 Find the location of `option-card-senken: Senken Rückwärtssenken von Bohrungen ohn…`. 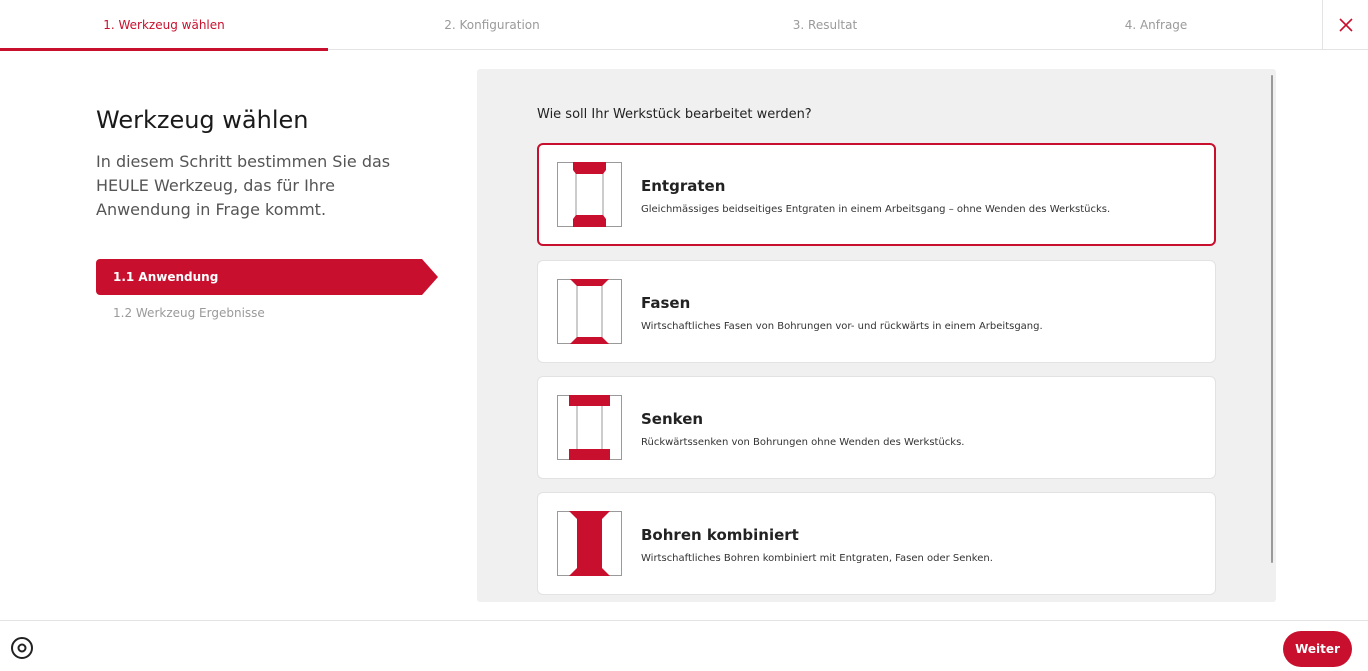

option-card-senken: Senken Rückwärtssenken von Bohrungen ohn… is located at coordinates (876, 427).